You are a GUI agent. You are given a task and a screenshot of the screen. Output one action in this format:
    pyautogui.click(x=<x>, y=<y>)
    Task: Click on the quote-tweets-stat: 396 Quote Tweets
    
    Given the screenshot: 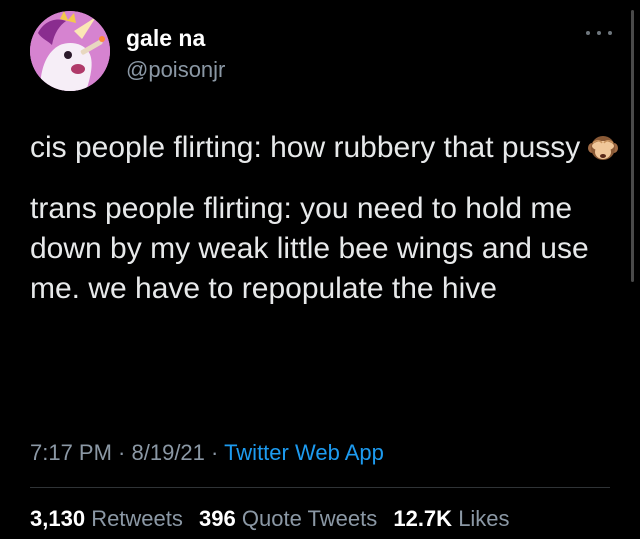 What is the action you would take?
    pyautogui.click(x=288, y=518)
    